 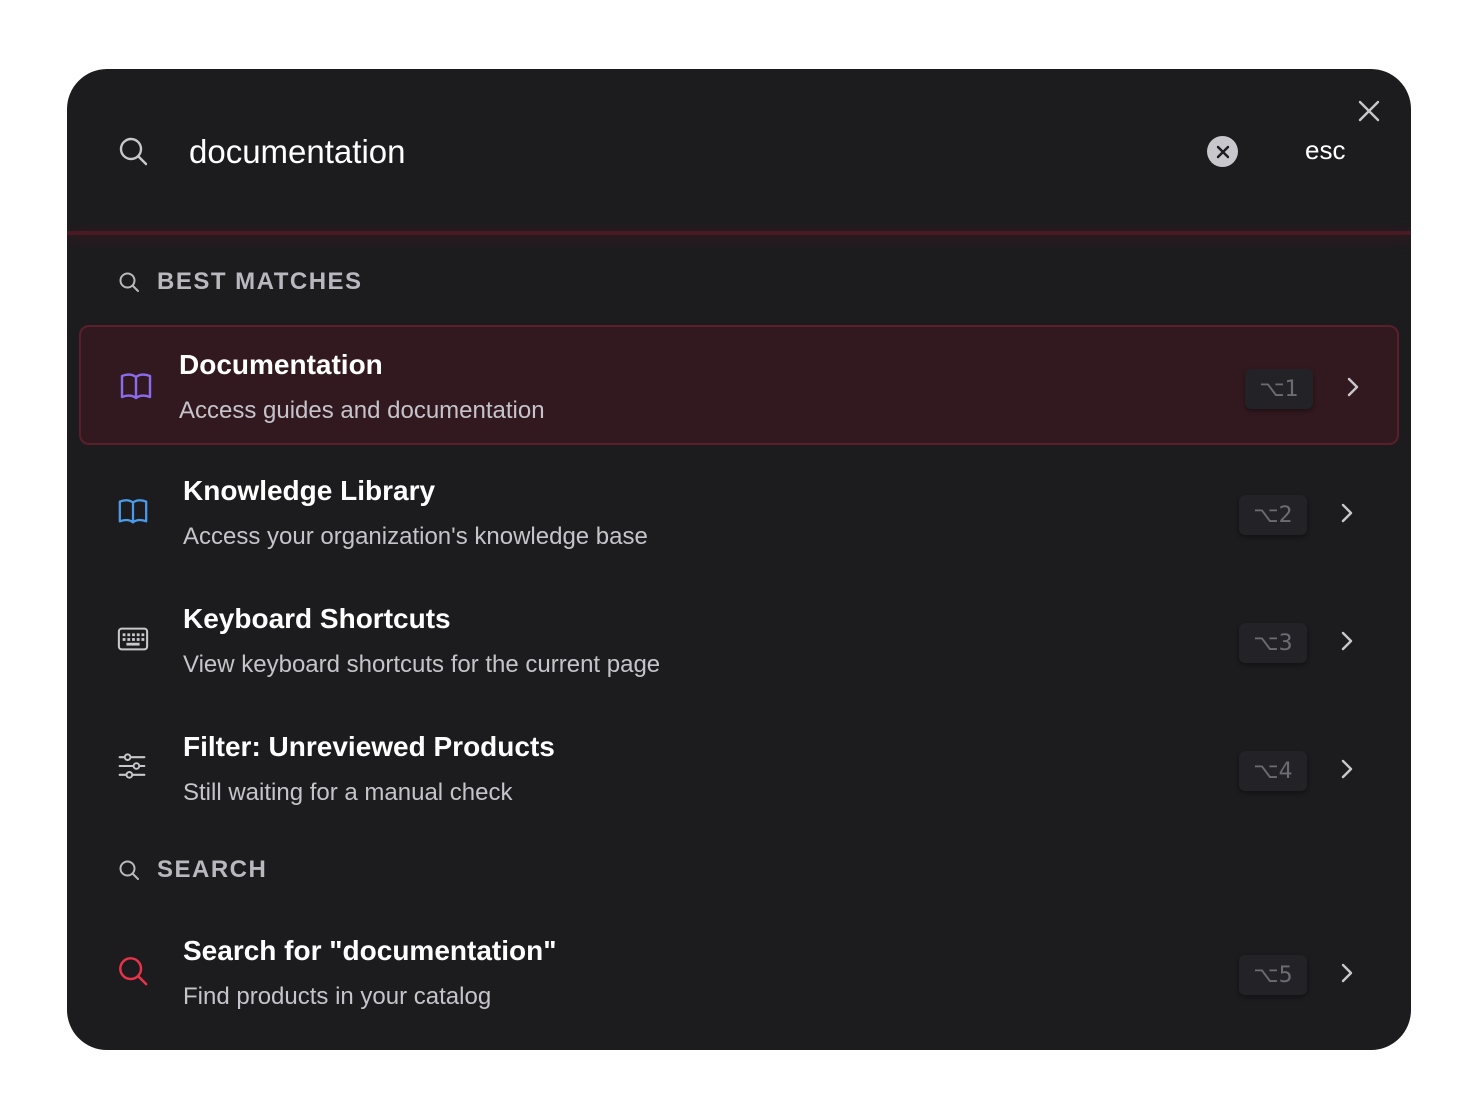 What do you see at coordinates (132, 766) in the screenshot?
I see `sliders-icon` at bounding box center [132, 766].